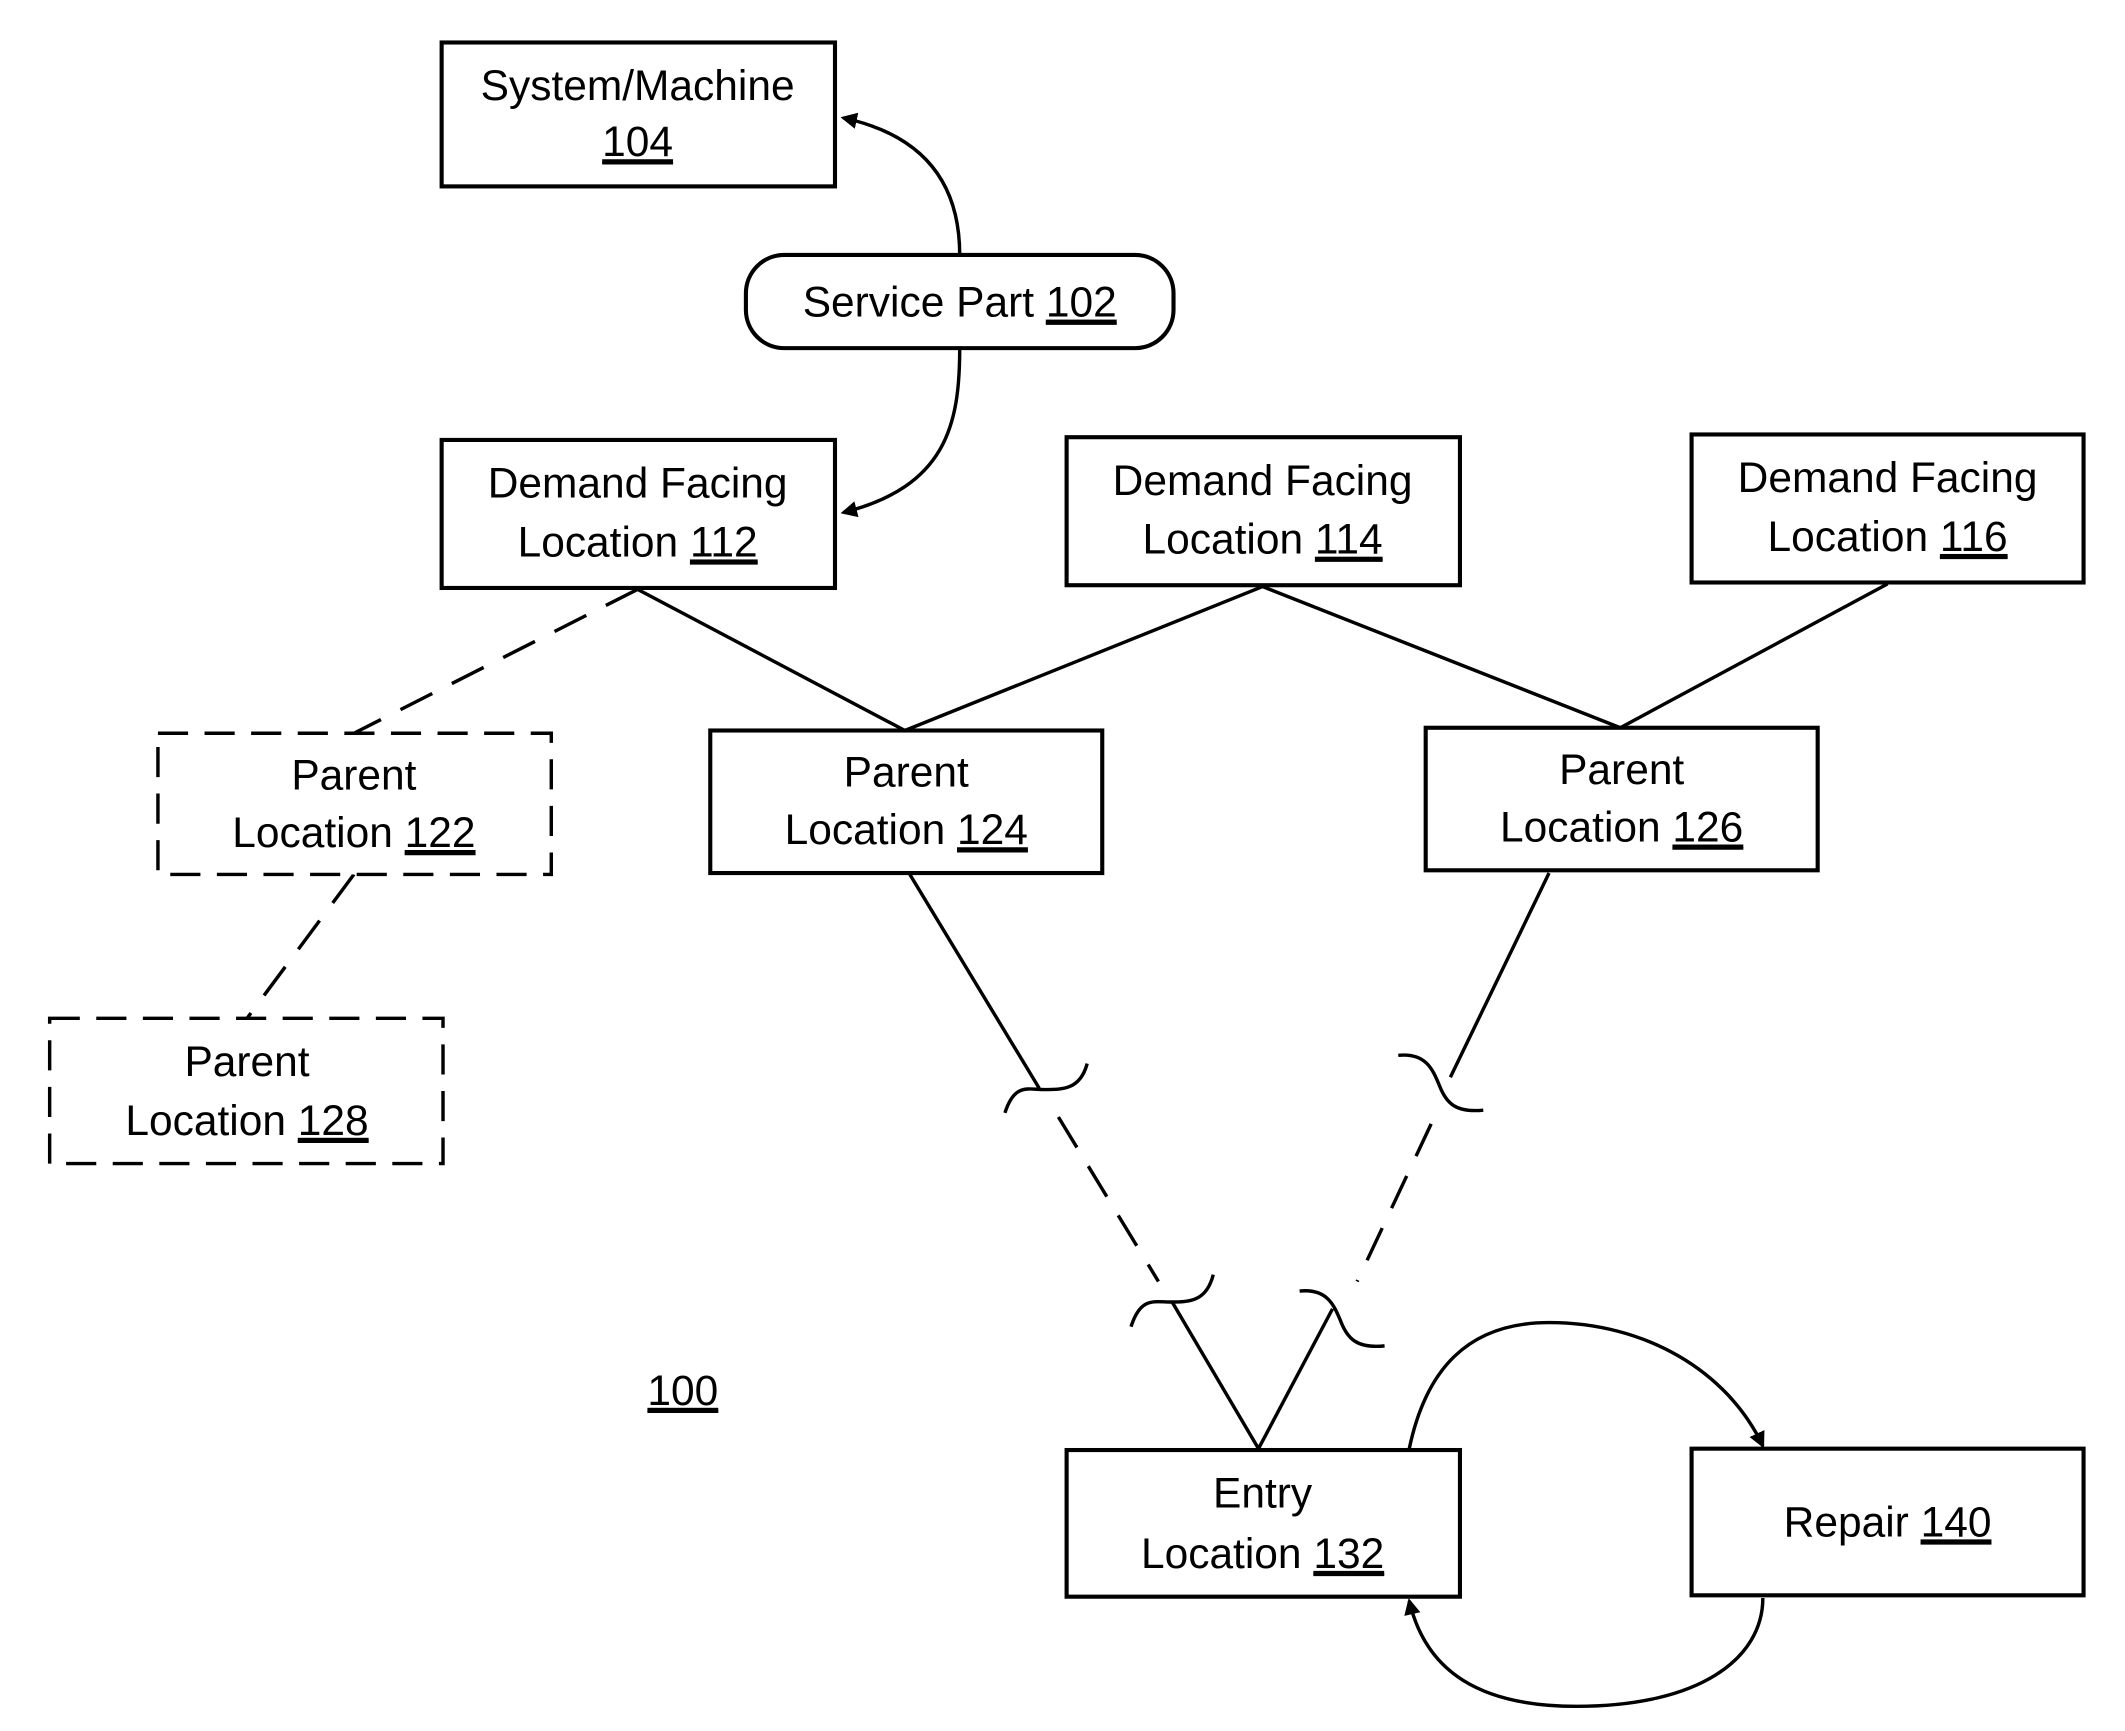 This screenshot has width=2125, height=1731. I want to click on repair140-label: Repair 140, so click(1888, 1522).